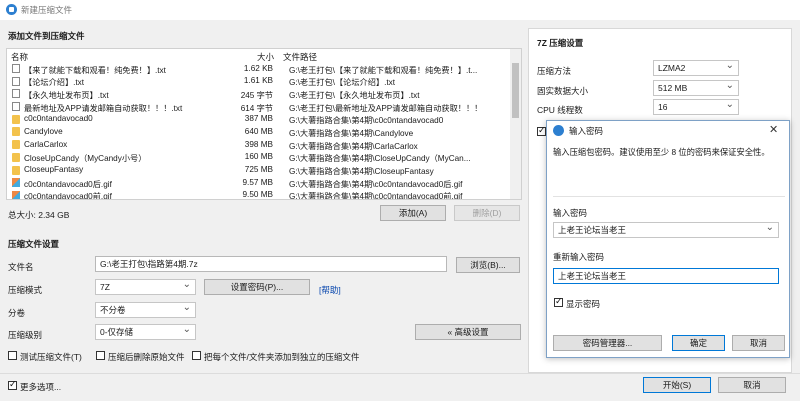 This screenshot has width=800, height=401. What do you see at coordinates (271, 264) in the screenshot?
I see `filename-input: G:\老王打包\指路第4期.7z` at bounding box center [271, 264].